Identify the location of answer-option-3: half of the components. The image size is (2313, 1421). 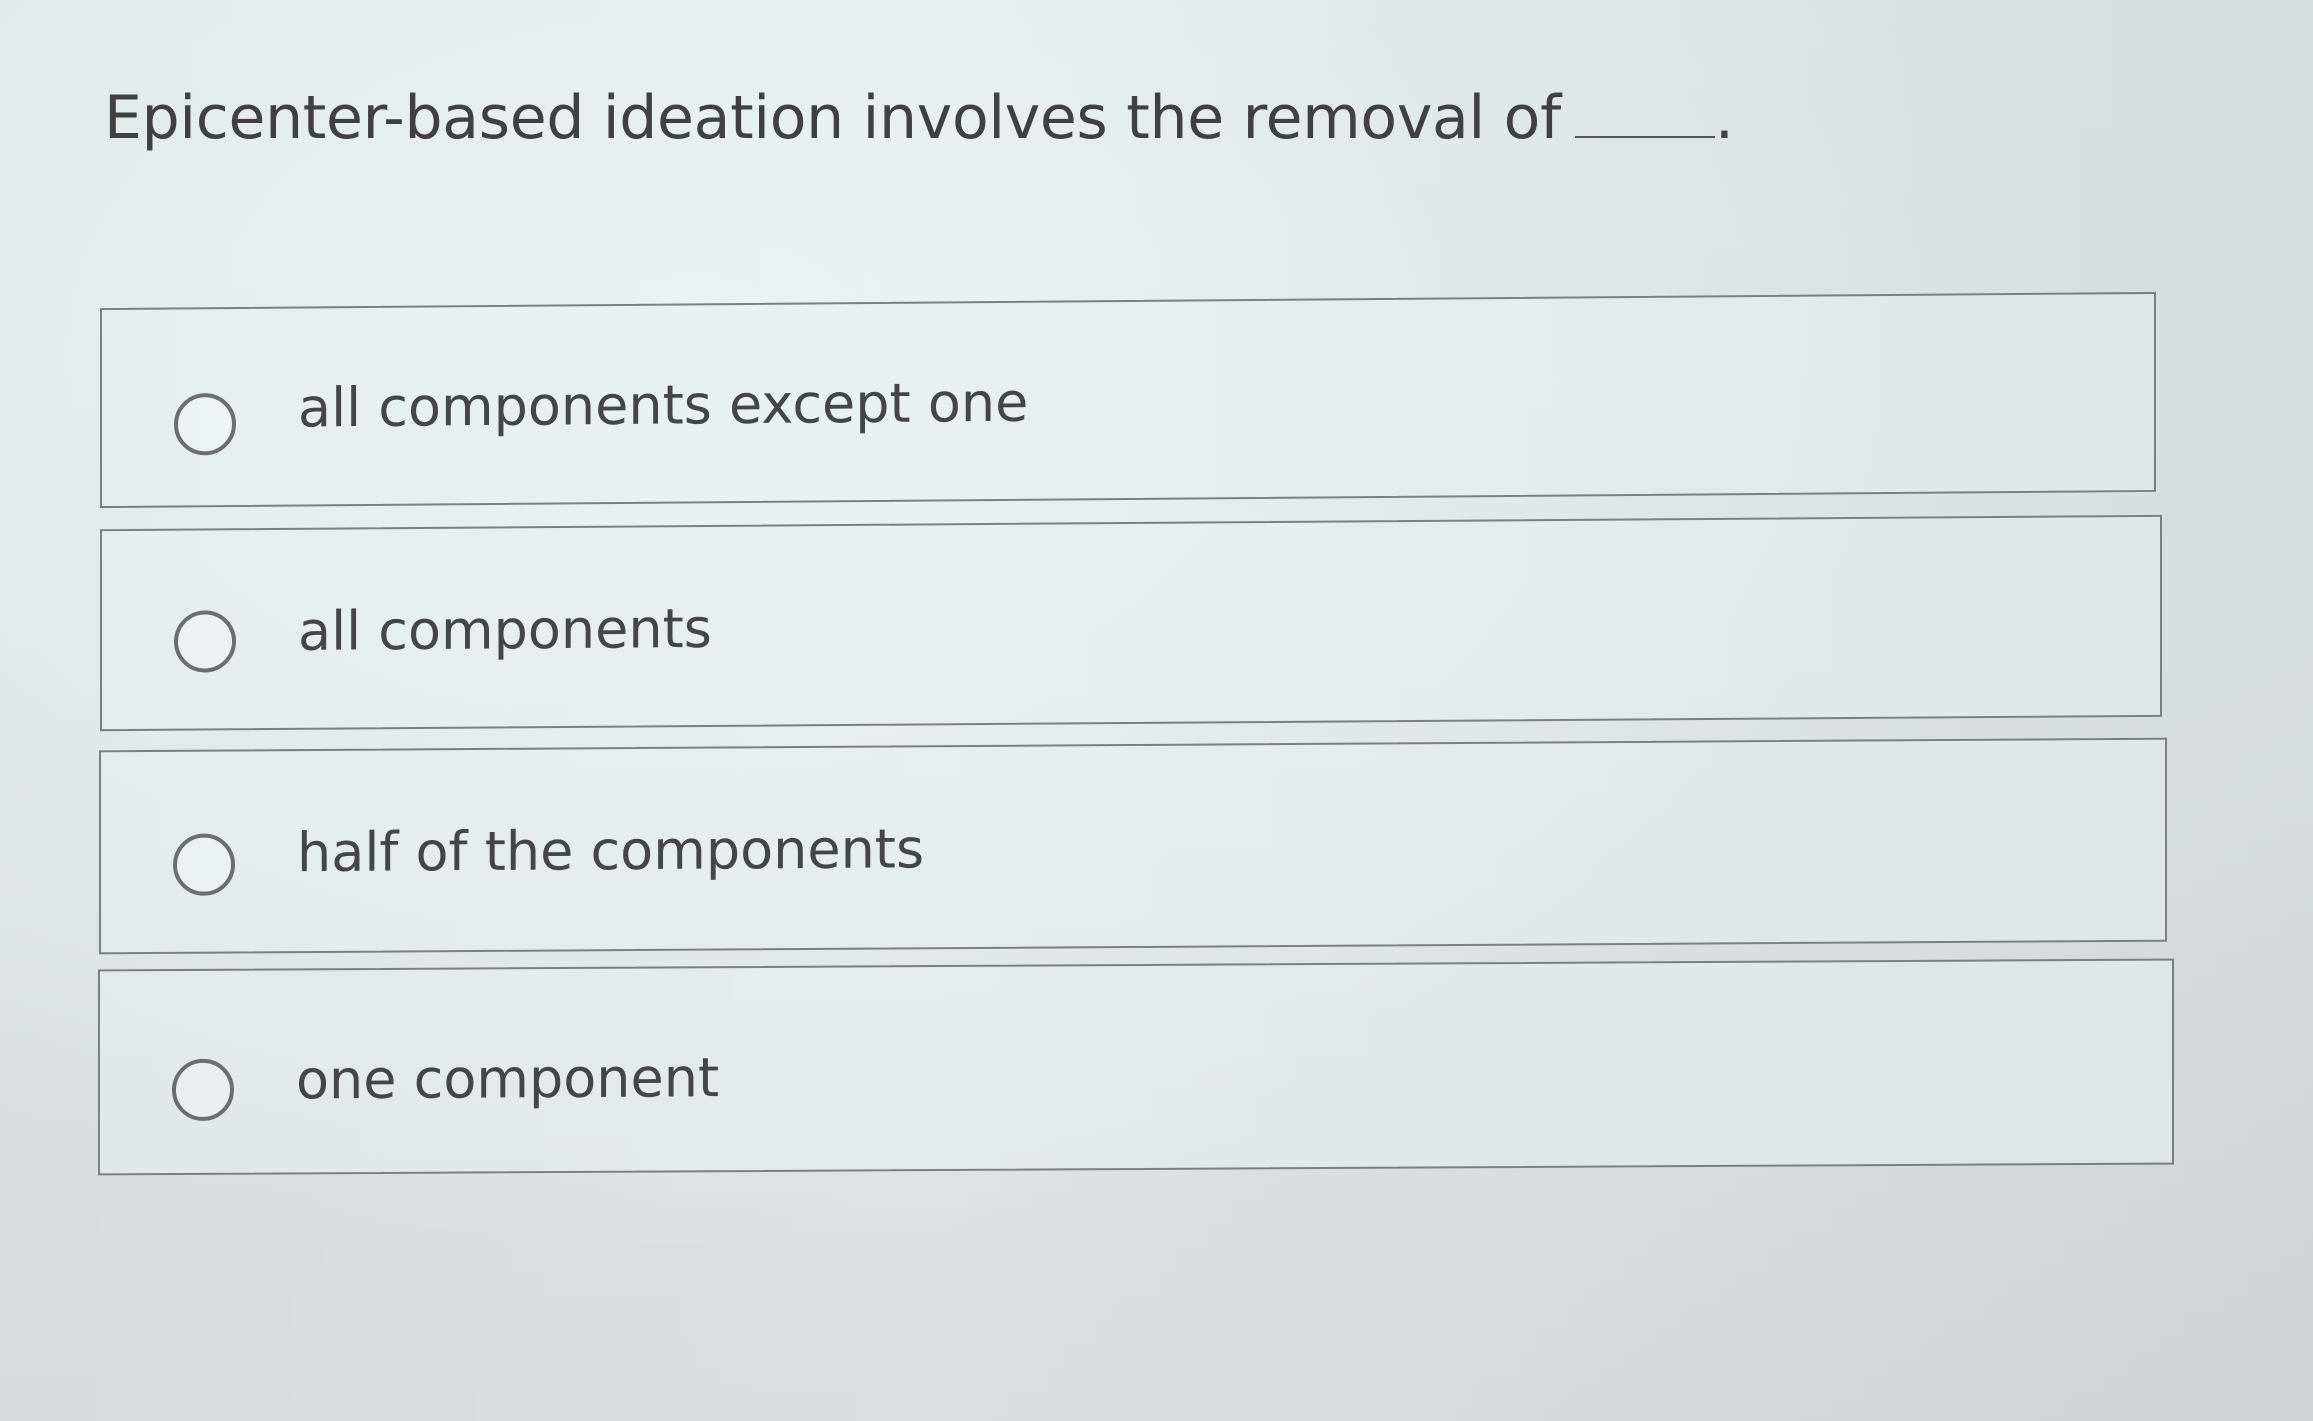
(1133, 846).